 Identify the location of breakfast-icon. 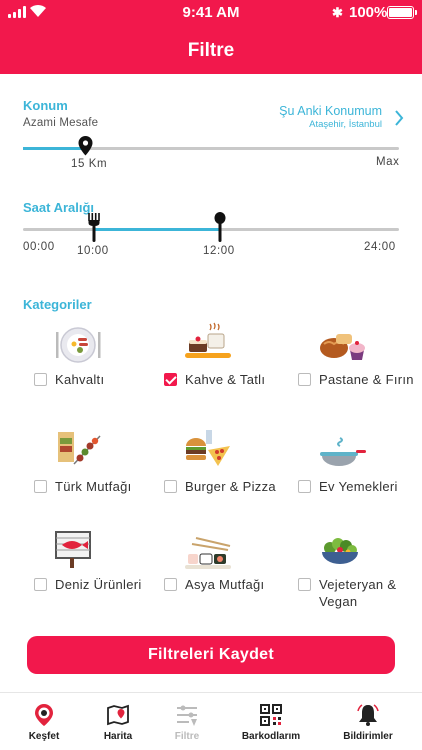
(78, 345).